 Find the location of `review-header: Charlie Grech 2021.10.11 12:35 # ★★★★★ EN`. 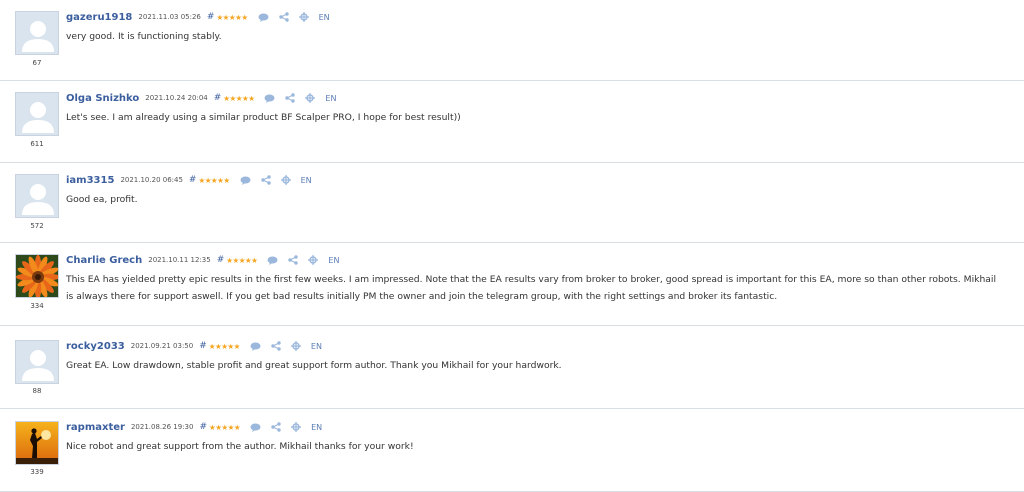

review-header: Charlie Grech 2021.10.11 12:35 # ★★★★★ EN is located at coordinates (202, 260).